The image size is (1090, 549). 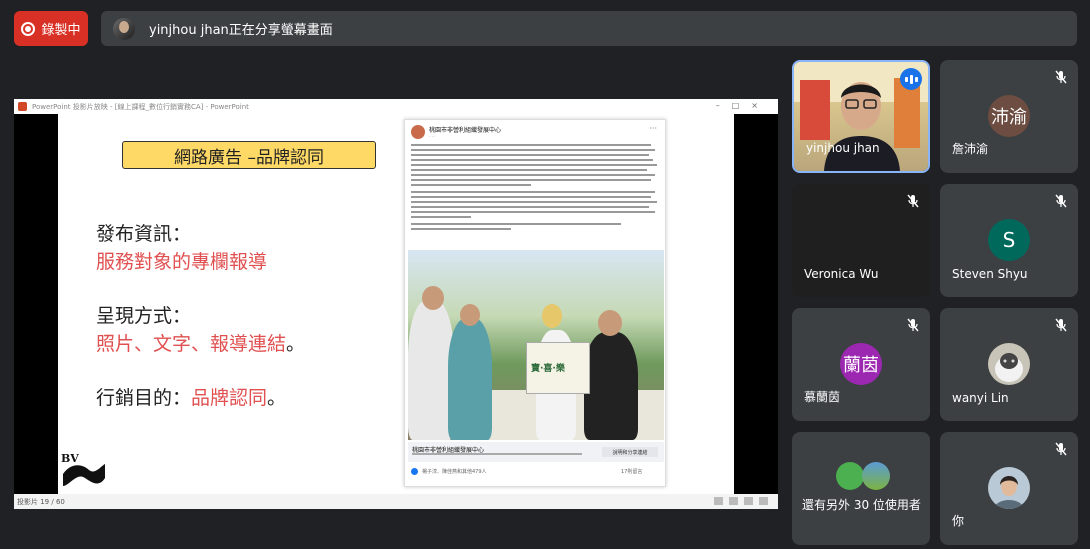 What do you see at coordinates (841, 274) in the screenshot?
I see `participant-name: Veronica Wu` at bounding box center [841, 274].